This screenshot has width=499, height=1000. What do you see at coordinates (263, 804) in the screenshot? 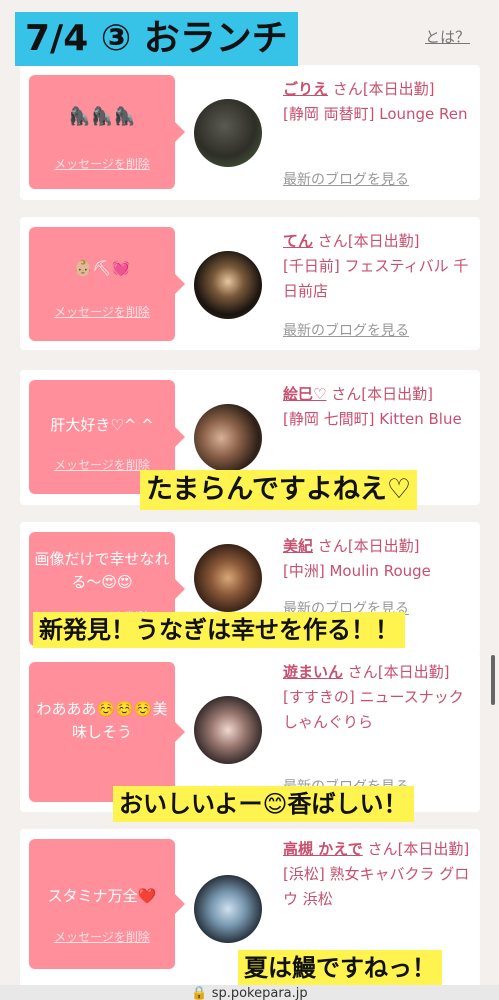
I see `caption-overlay: おいしいよー😊香ばしい！` at bounding box center [263, 804].